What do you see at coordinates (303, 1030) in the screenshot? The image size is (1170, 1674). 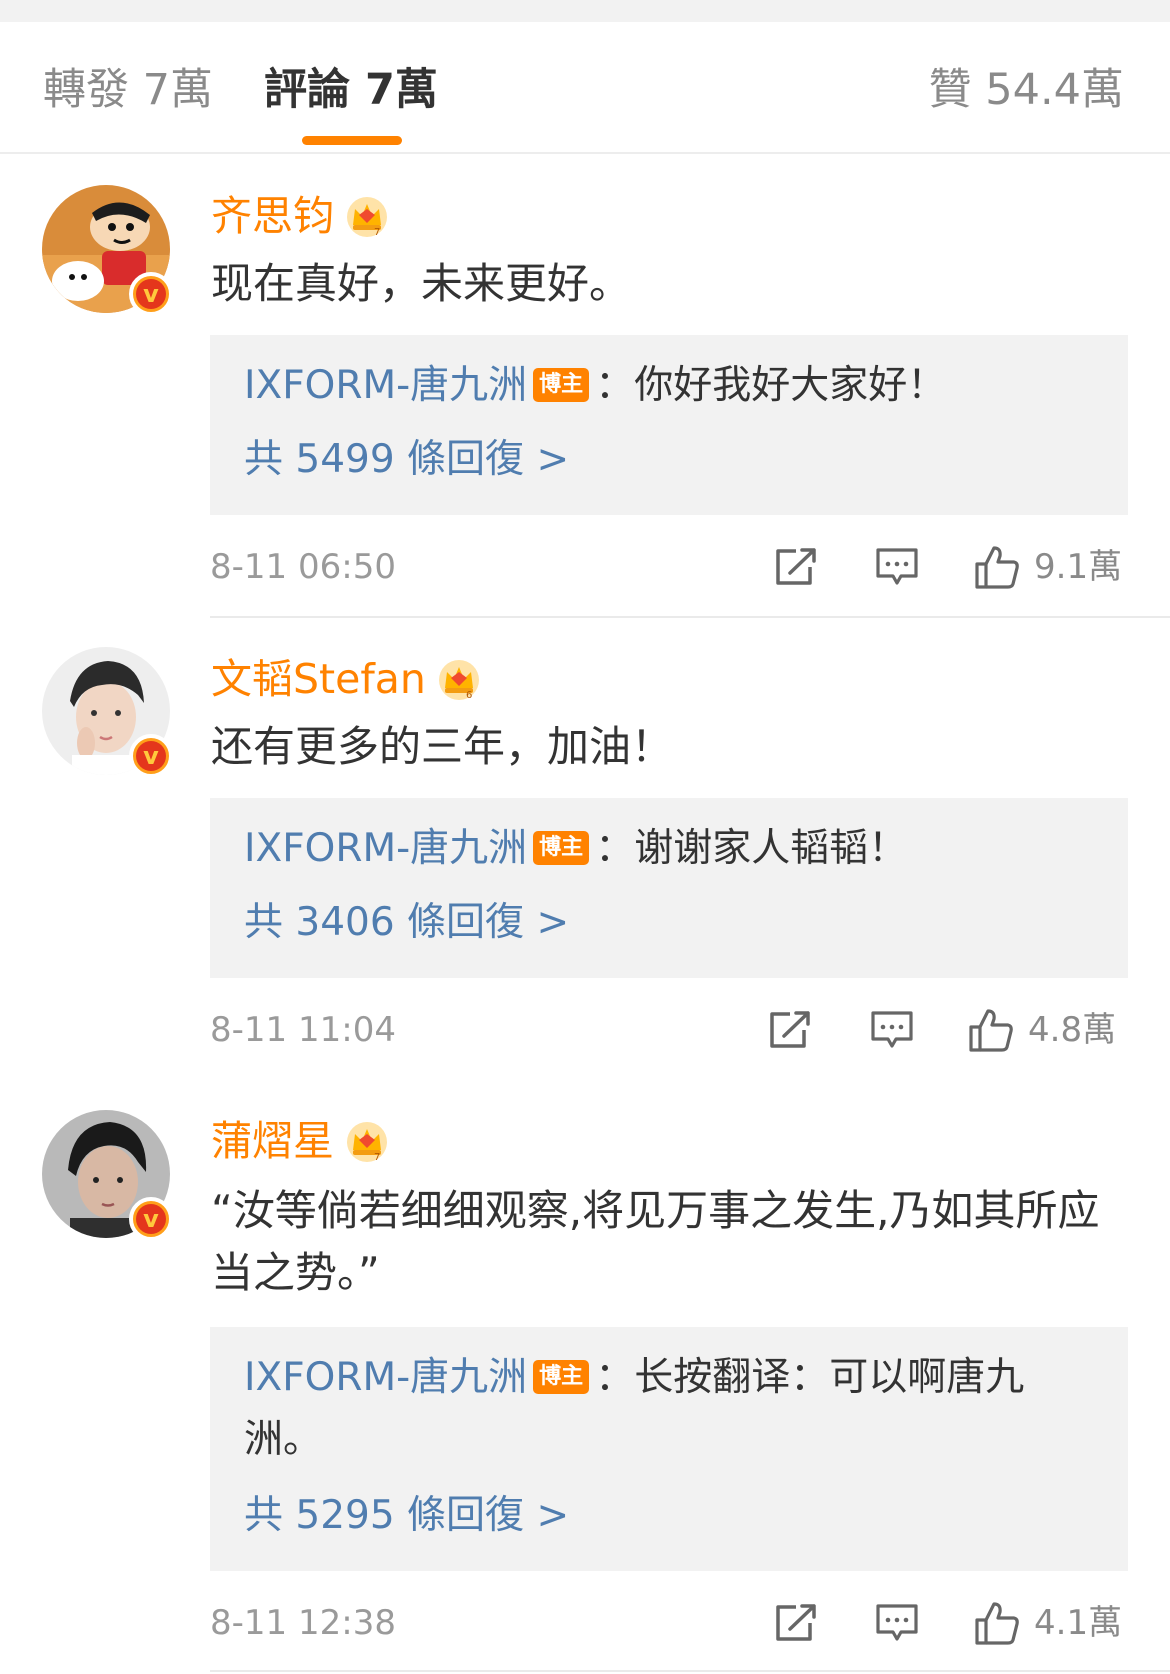 I see `timestamp: 8-11 11:04` at bounding box center [303, 1030].